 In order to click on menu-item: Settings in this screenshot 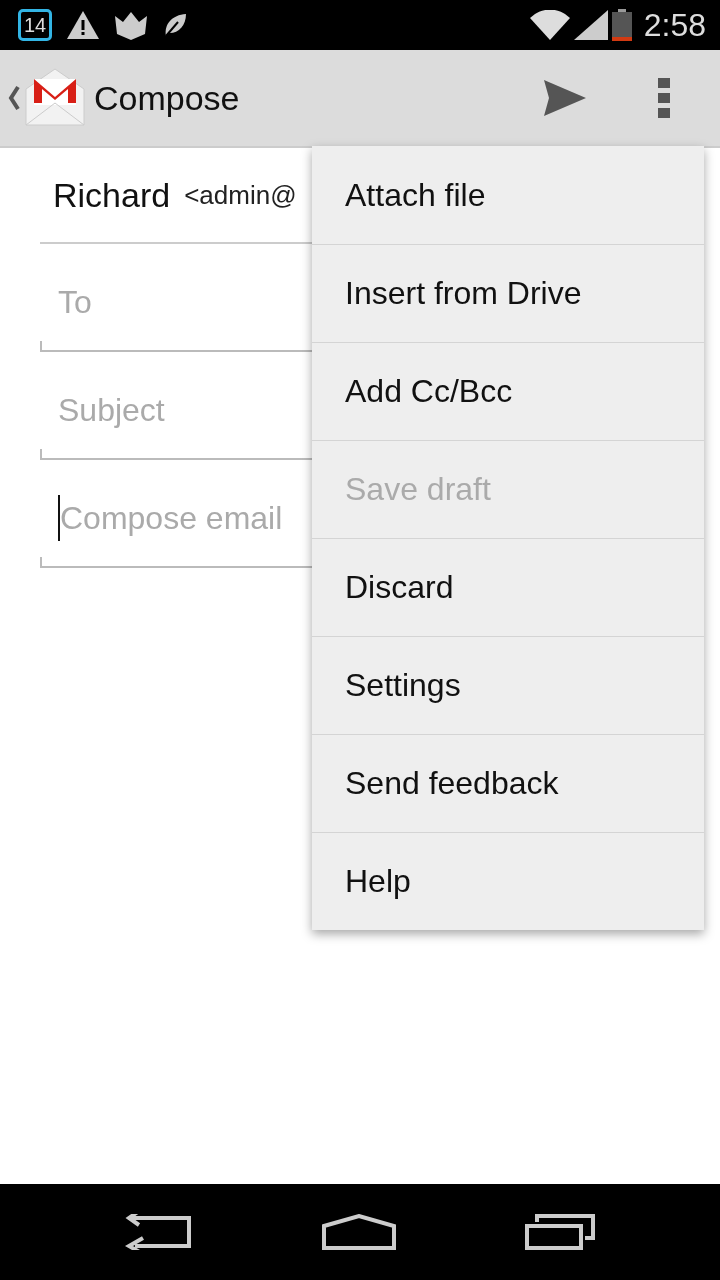, I will do `click(508, 685)`.